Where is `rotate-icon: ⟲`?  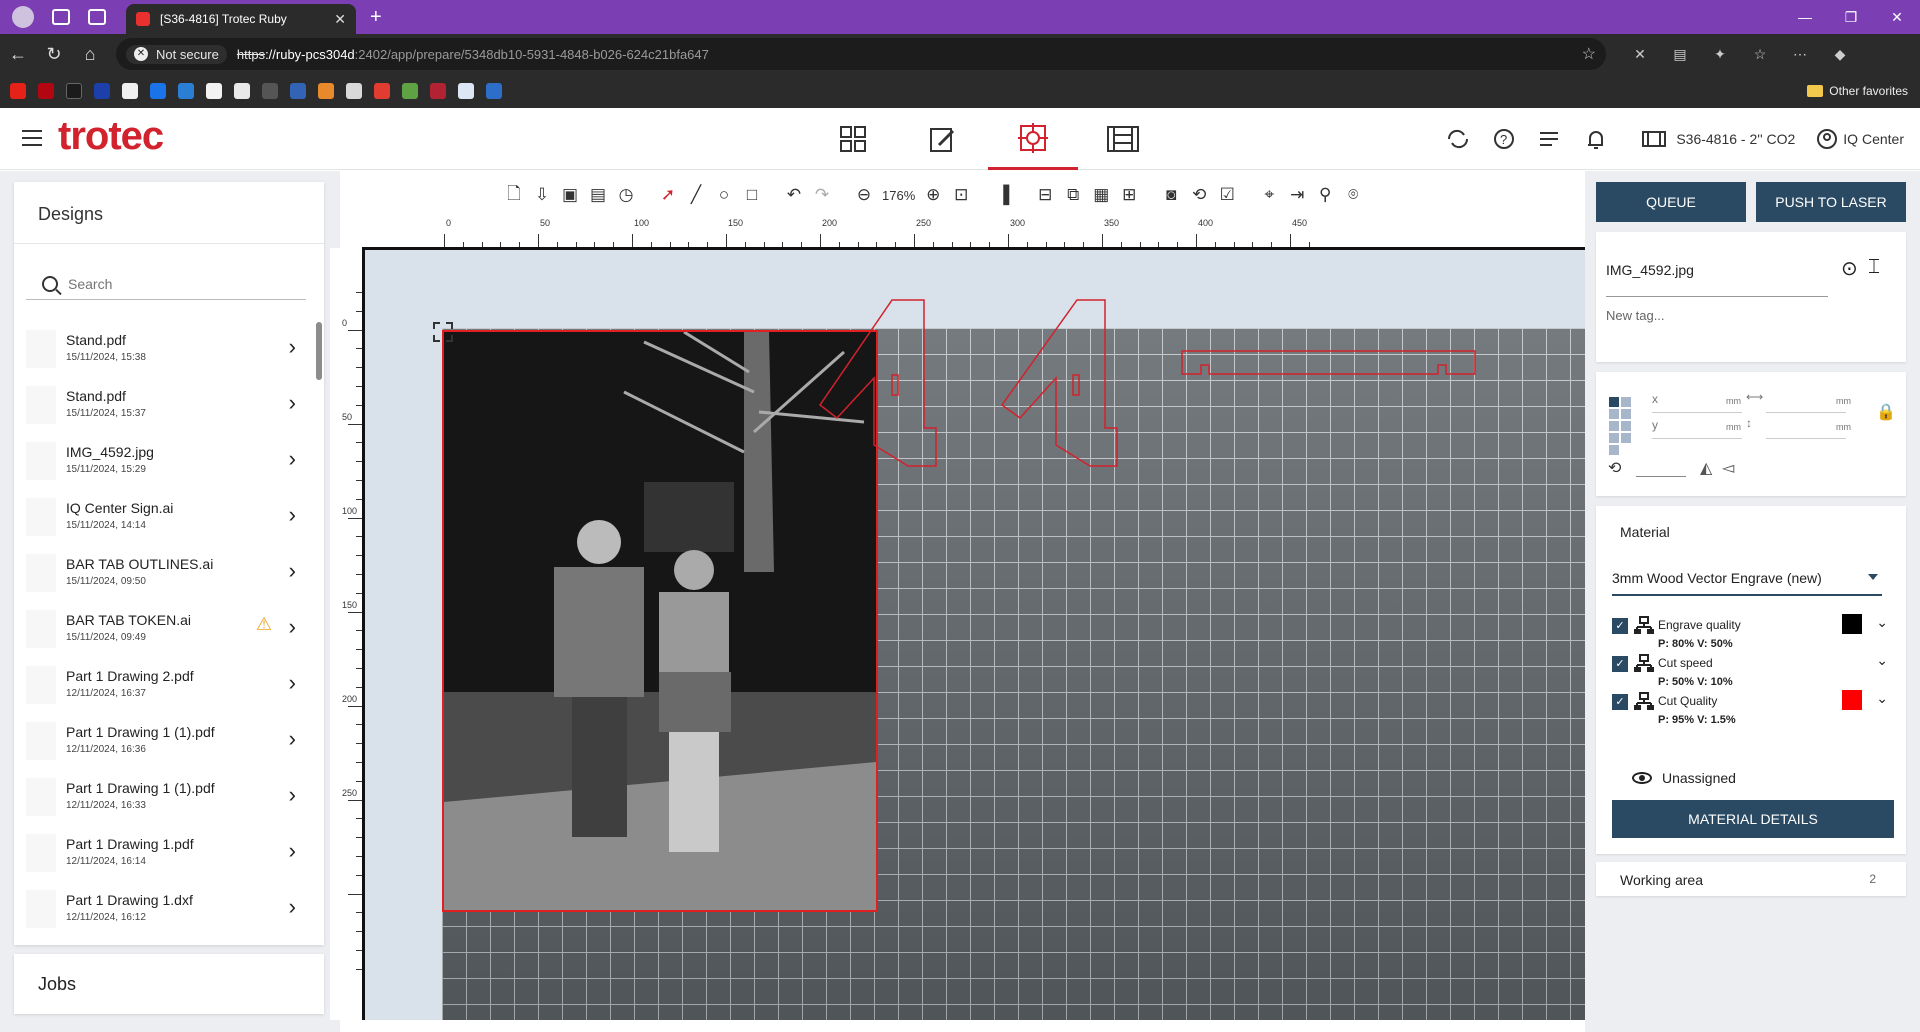
rotate-icon: ⟲ is located at coordinates (1614, 468).